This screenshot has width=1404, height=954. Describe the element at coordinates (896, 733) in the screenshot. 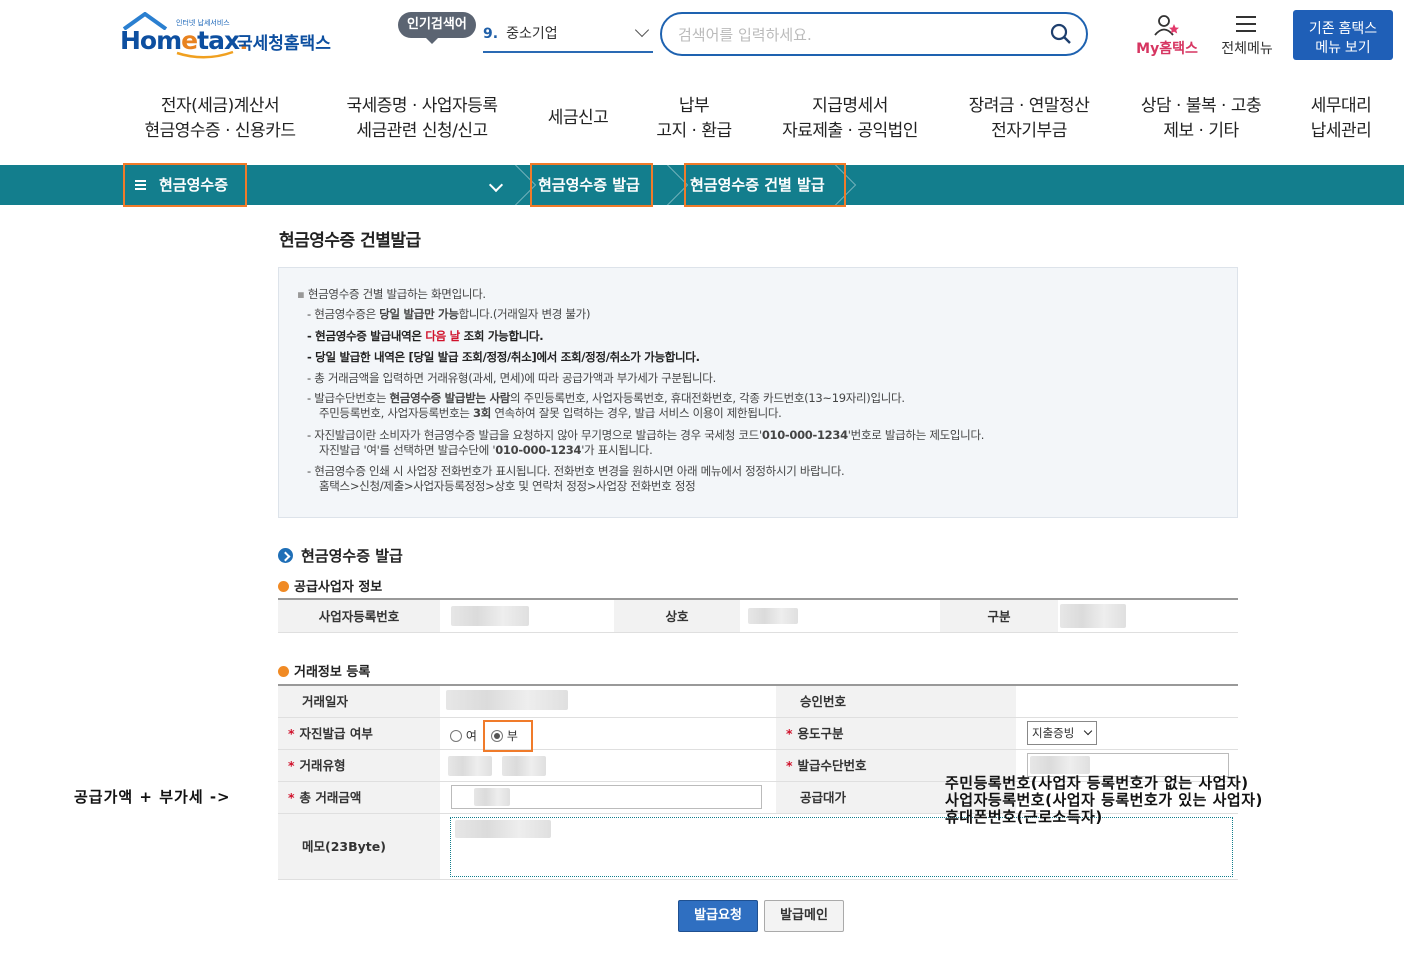

I see `purpose-label: * 용도구분` at that location.